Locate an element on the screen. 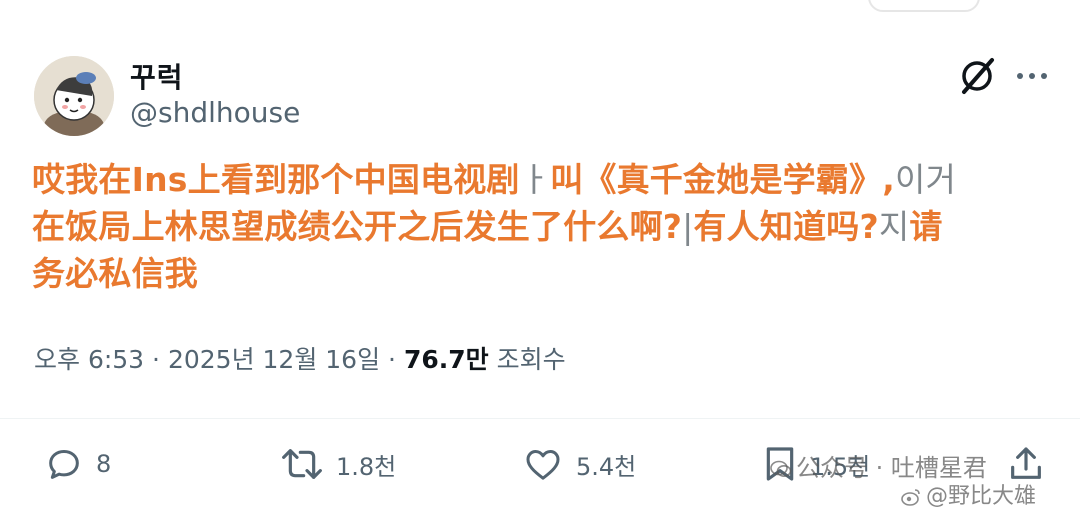 The image size is (1080, 512). grok-icon is located at coordinates (978, 76).